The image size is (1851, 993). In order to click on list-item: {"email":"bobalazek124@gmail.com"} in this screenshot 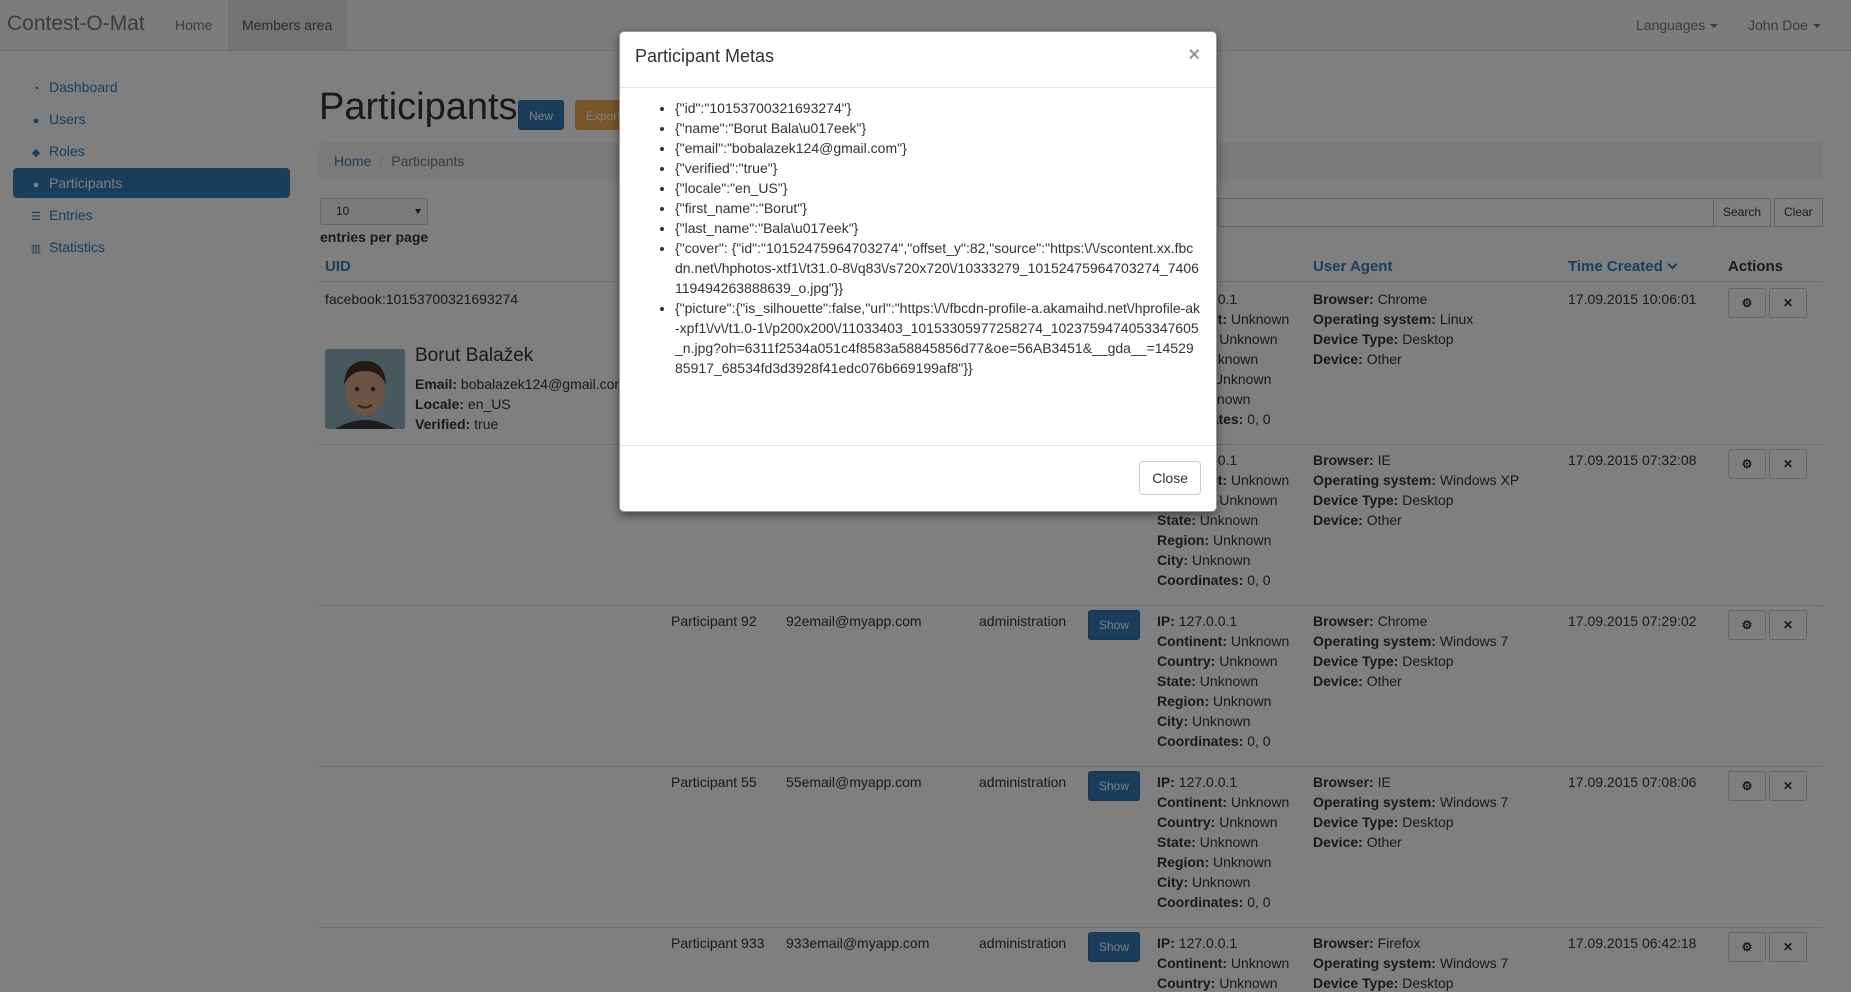, I will do `click(938, 148)`.